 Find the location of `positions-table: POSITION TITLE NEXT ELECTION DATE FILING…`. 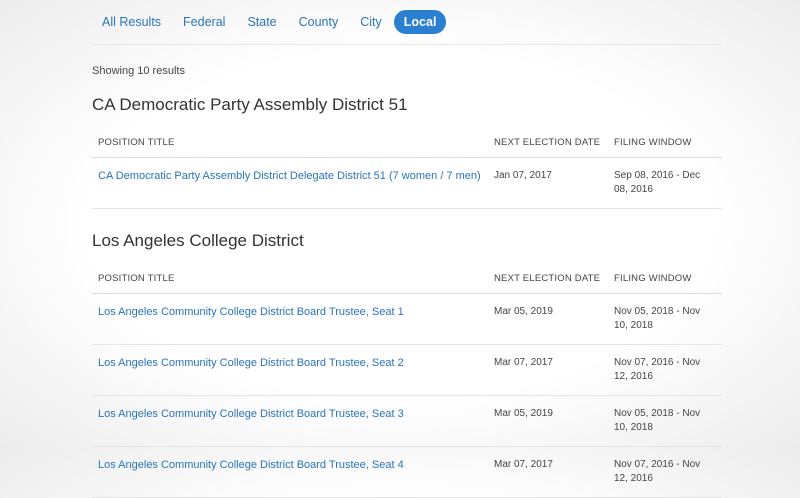

positions-table: POSITION TITLE NEXT ELECTION DATE FILING… is located at coordinates (407, 171).